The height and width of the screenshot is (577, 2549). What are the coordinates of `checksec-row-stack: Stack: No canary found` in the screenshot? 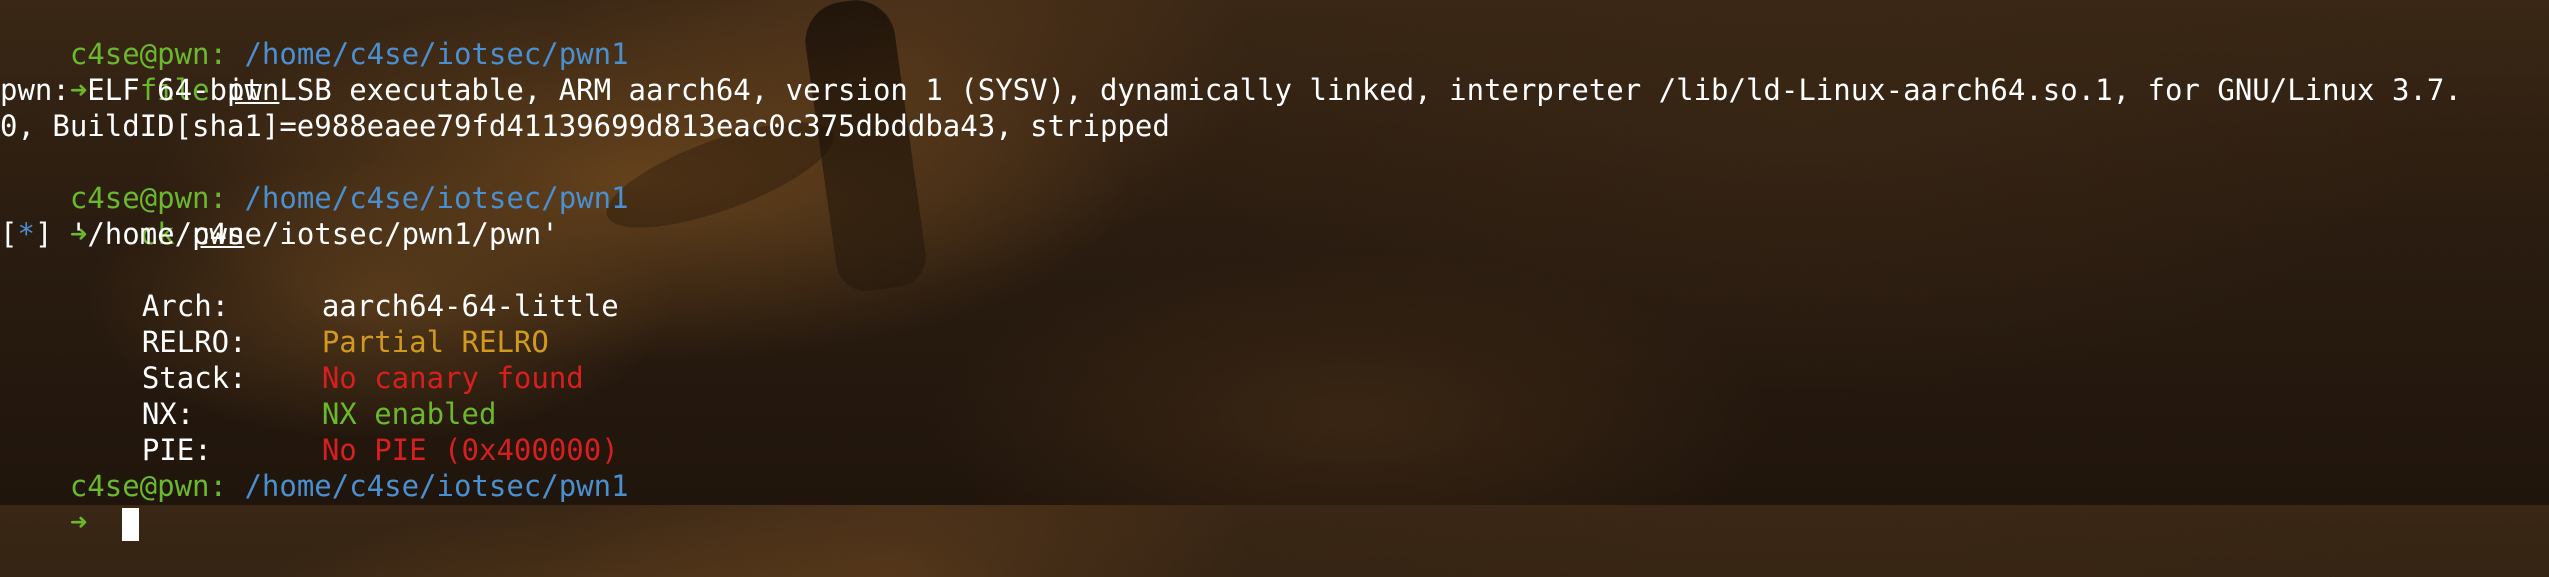 It's located at (328, 359).